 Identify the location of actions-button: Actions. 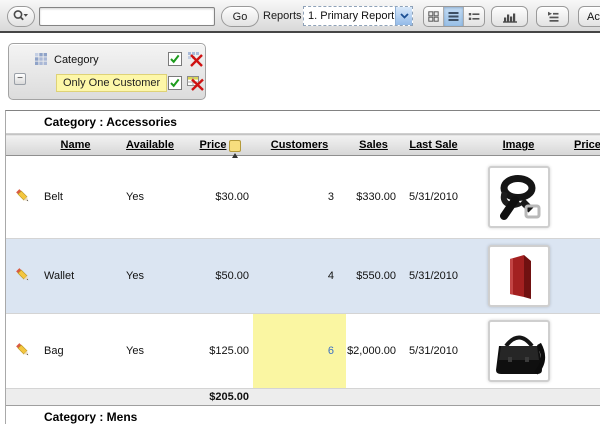
(589, 16).